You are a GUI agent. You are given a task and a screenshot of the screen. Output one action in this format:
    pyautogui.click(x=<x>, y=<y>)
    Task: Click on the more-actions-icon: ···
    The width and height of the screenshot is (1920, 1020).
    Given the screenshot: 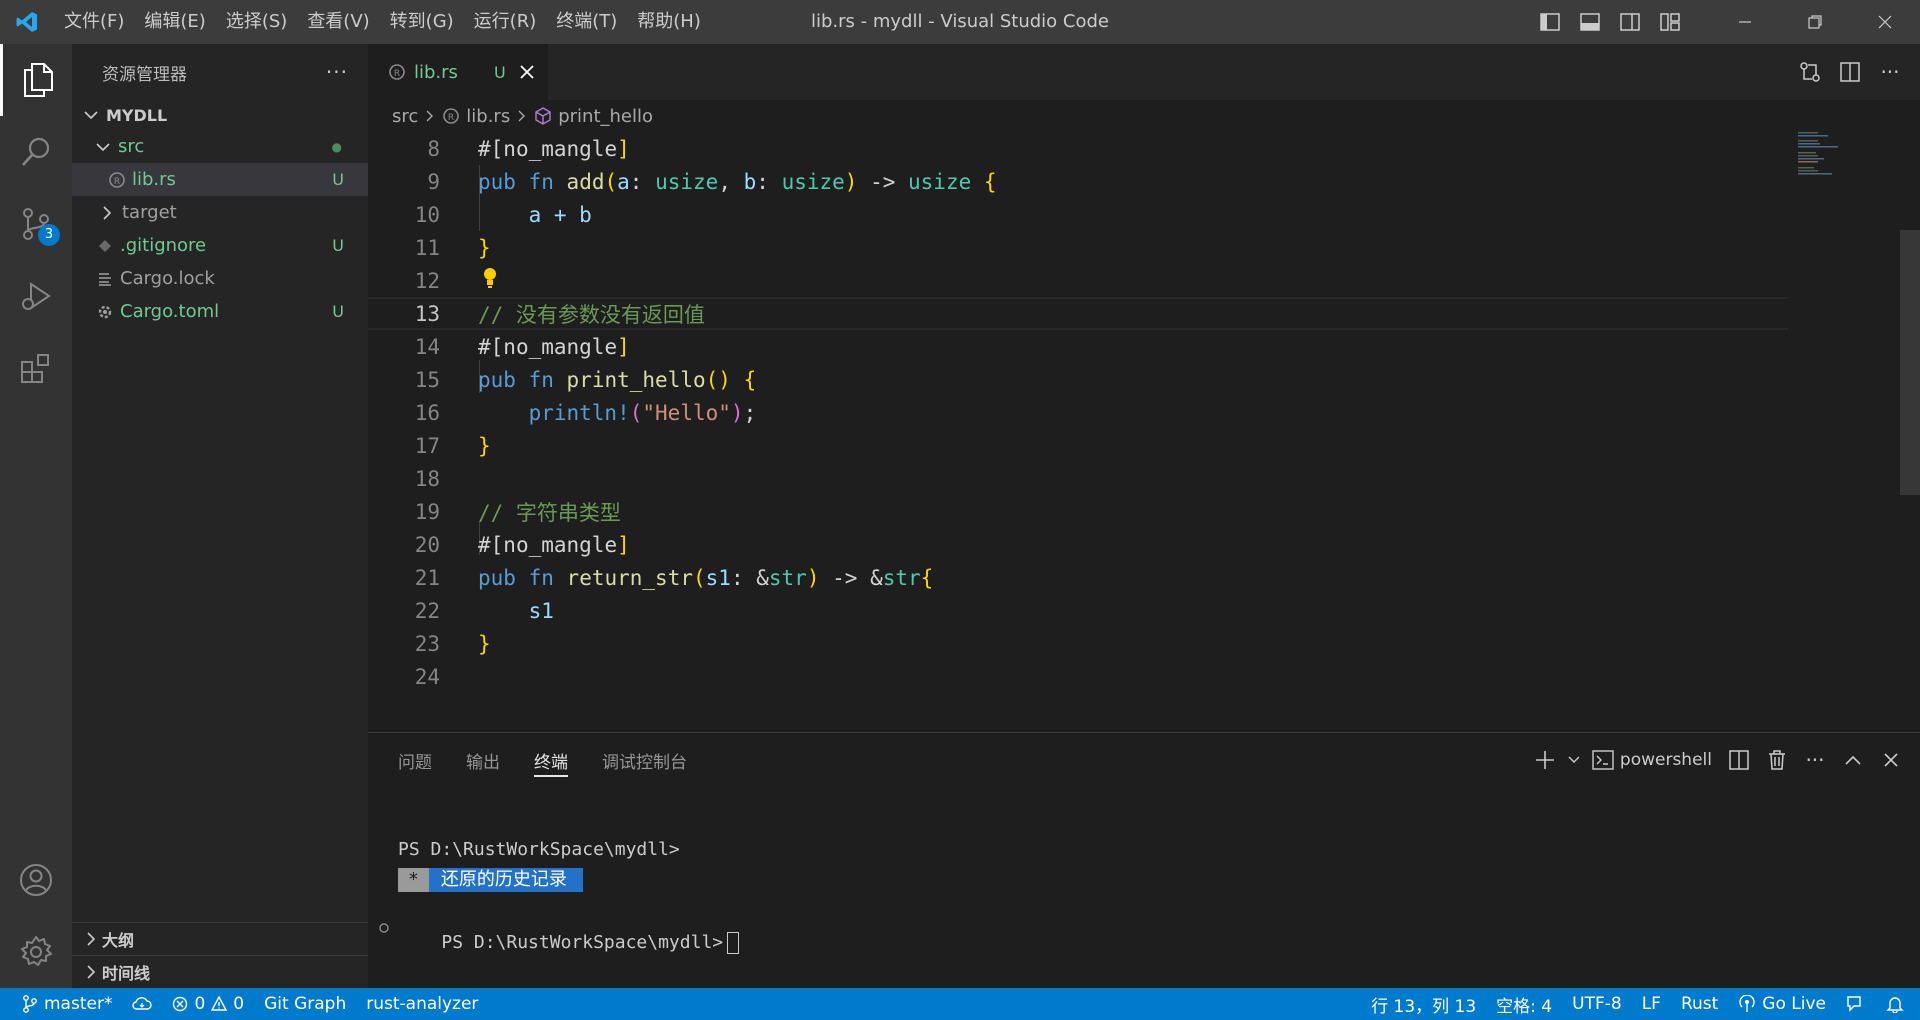 What is the action you would take?
    pyautogui.click(x=337, y=72)
    